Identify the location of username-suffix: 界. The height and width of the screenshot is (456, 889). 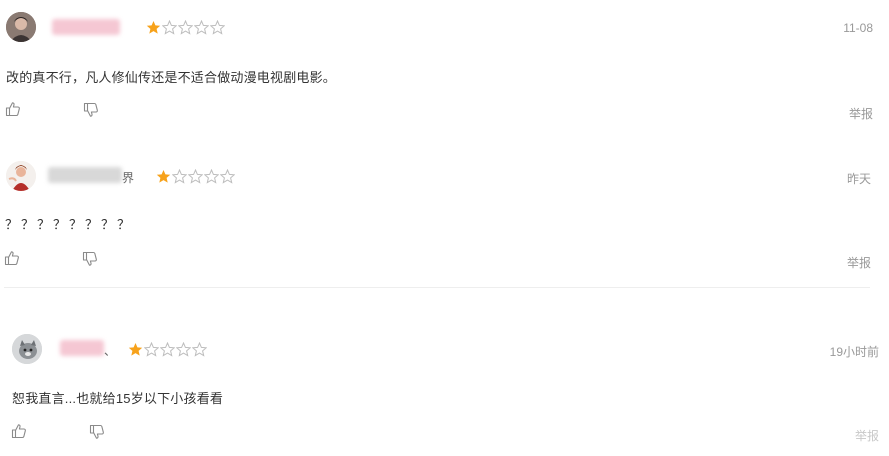
(128, 178).